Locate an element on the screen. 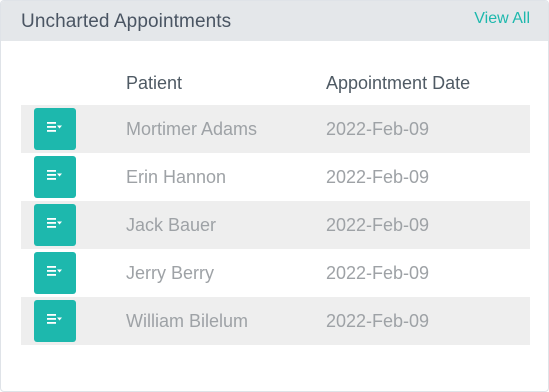  table-row: Mortimer Adams 2022-Feb-09 is located at coordinates (275, 129).